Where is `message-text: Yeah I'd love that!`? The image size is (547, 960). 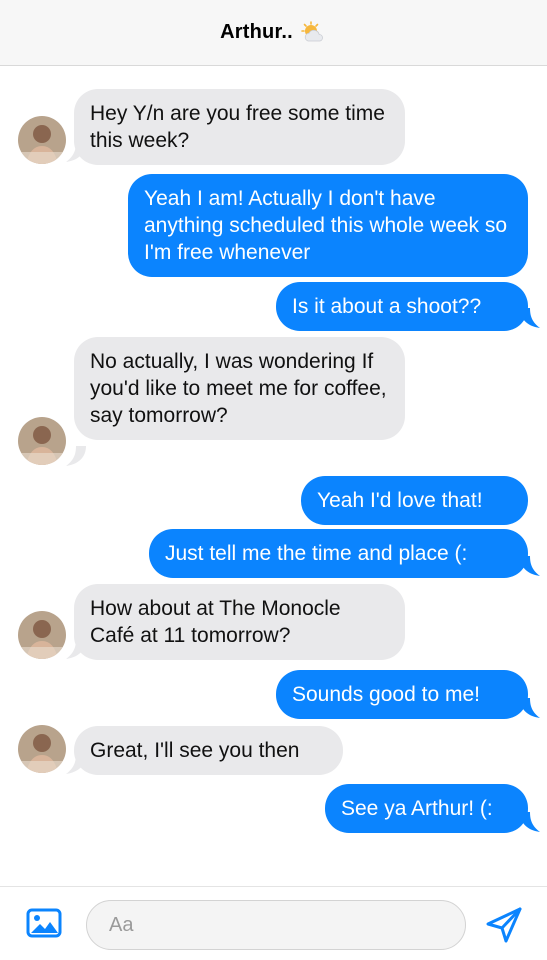 message-text: Yeah I'd love that! is located at coordinates (400, 500).